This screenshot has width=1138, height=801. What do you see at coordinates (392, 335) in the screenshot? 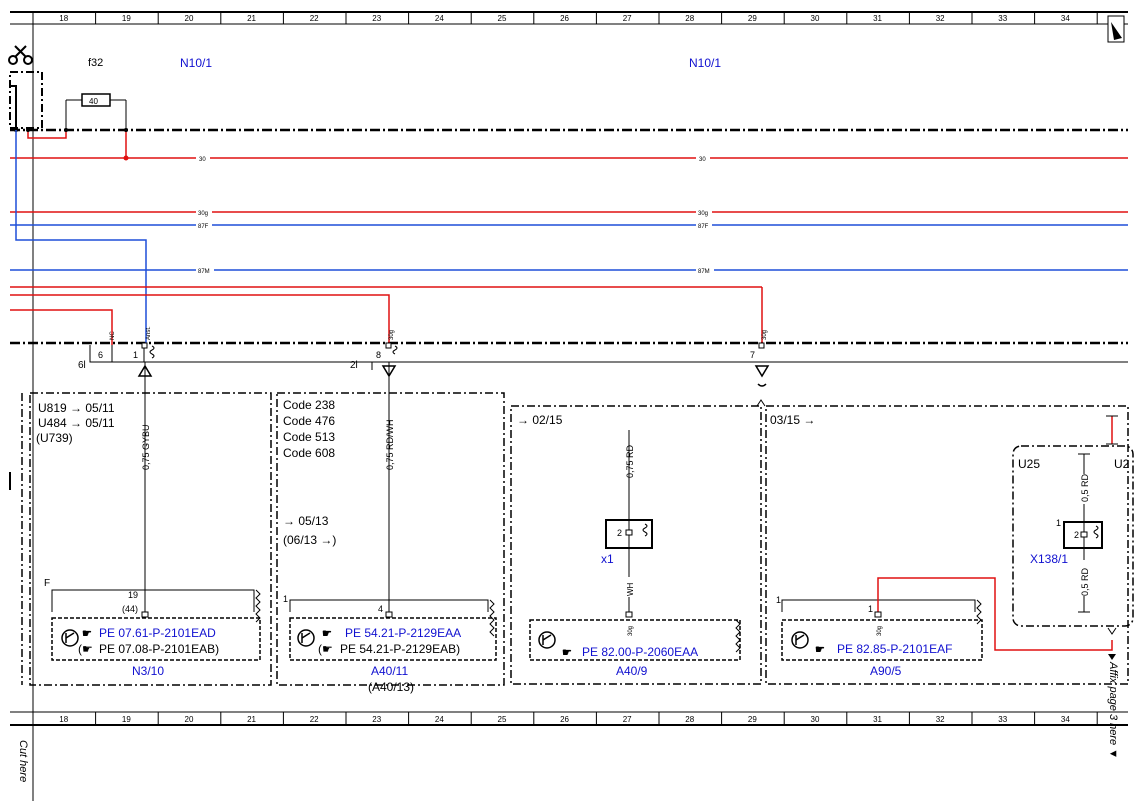
I see `pin-30g-a: 30g` at bounding box center [392, 335].